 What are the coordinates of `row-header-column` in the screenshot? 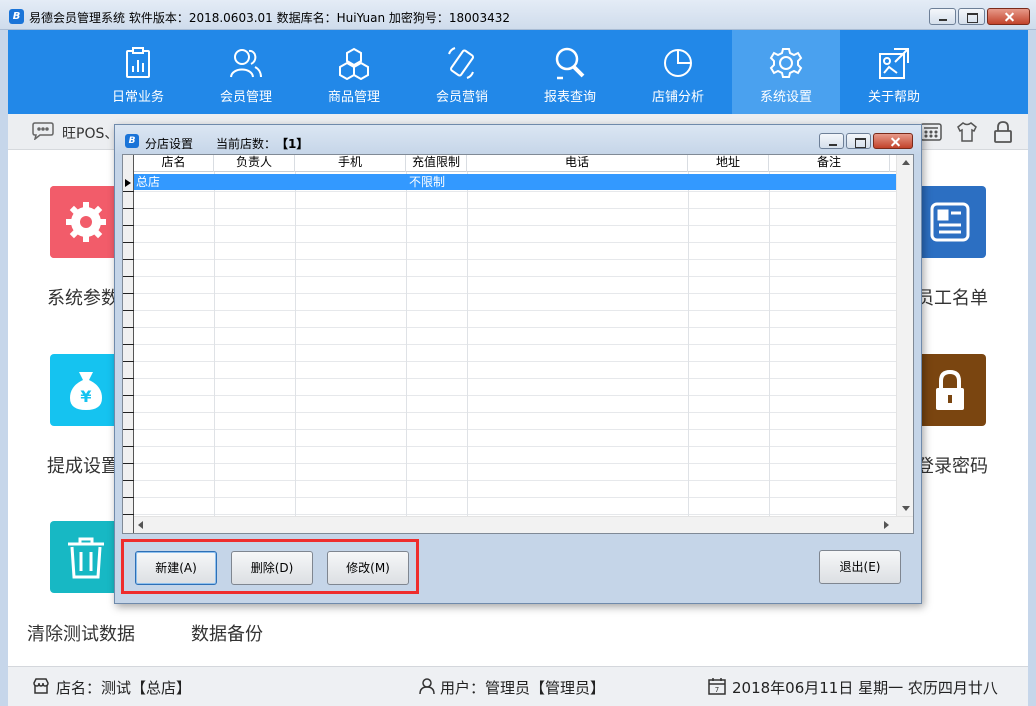 It's located at (128, 344).